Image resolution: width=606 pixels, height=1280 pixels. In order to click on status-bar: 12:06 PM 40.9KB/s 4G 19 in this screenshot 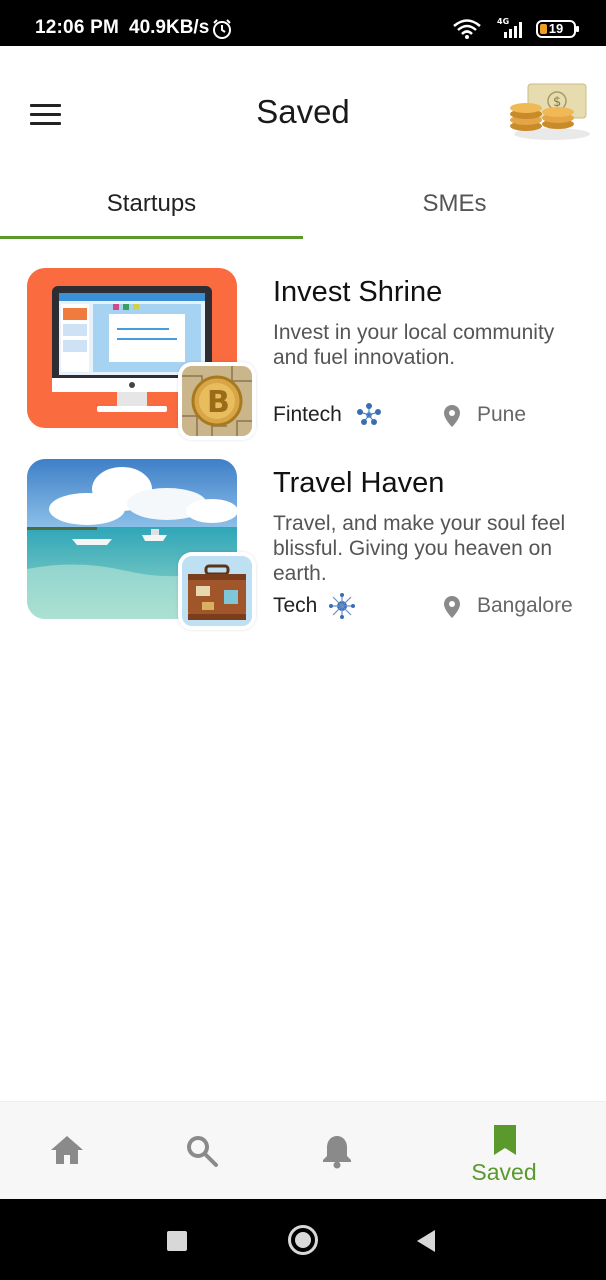, I will do `click(303, 23)`.